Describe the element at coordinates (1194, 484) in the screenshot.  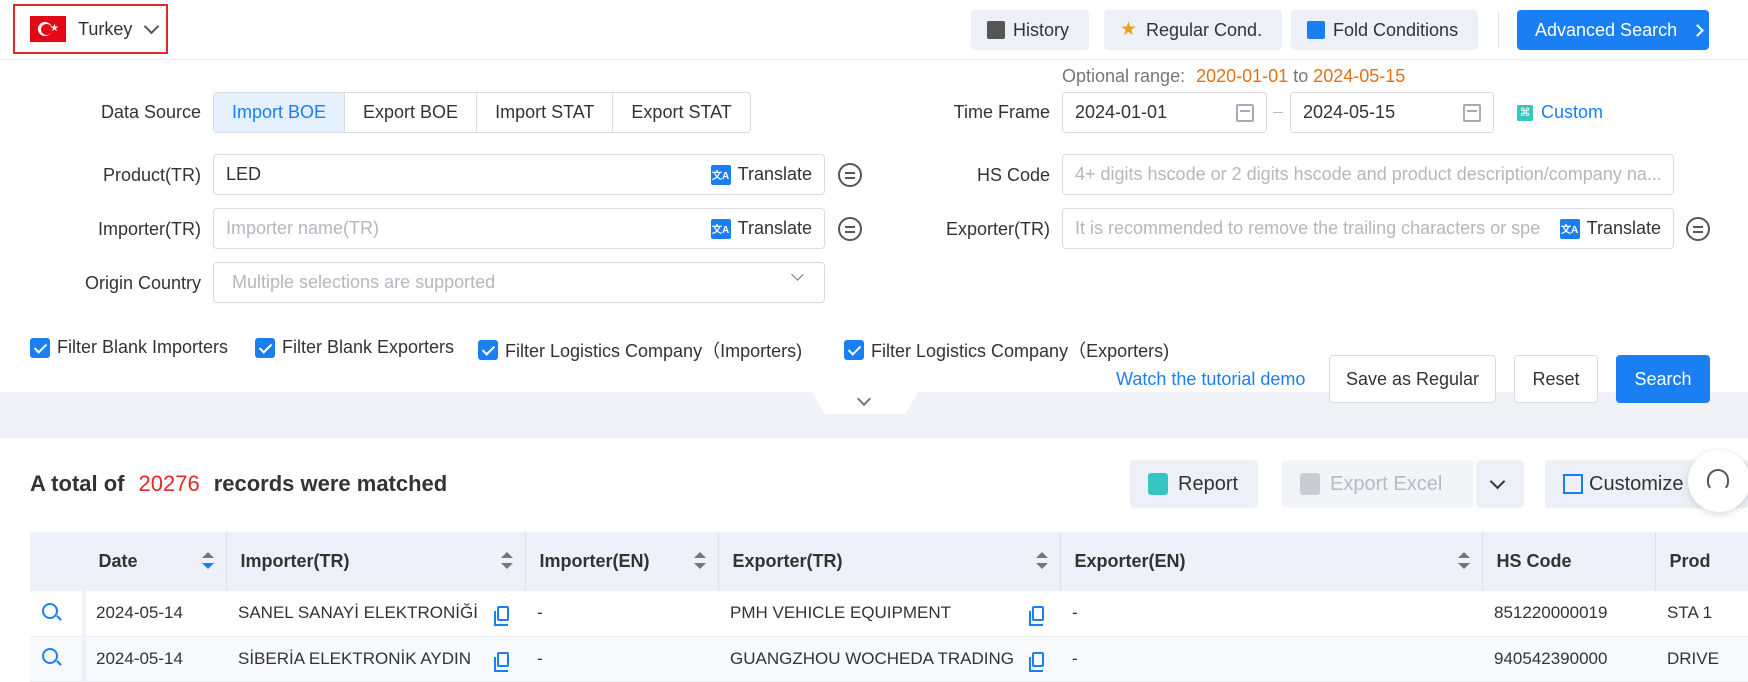
I see `report-button: Report` at that location.